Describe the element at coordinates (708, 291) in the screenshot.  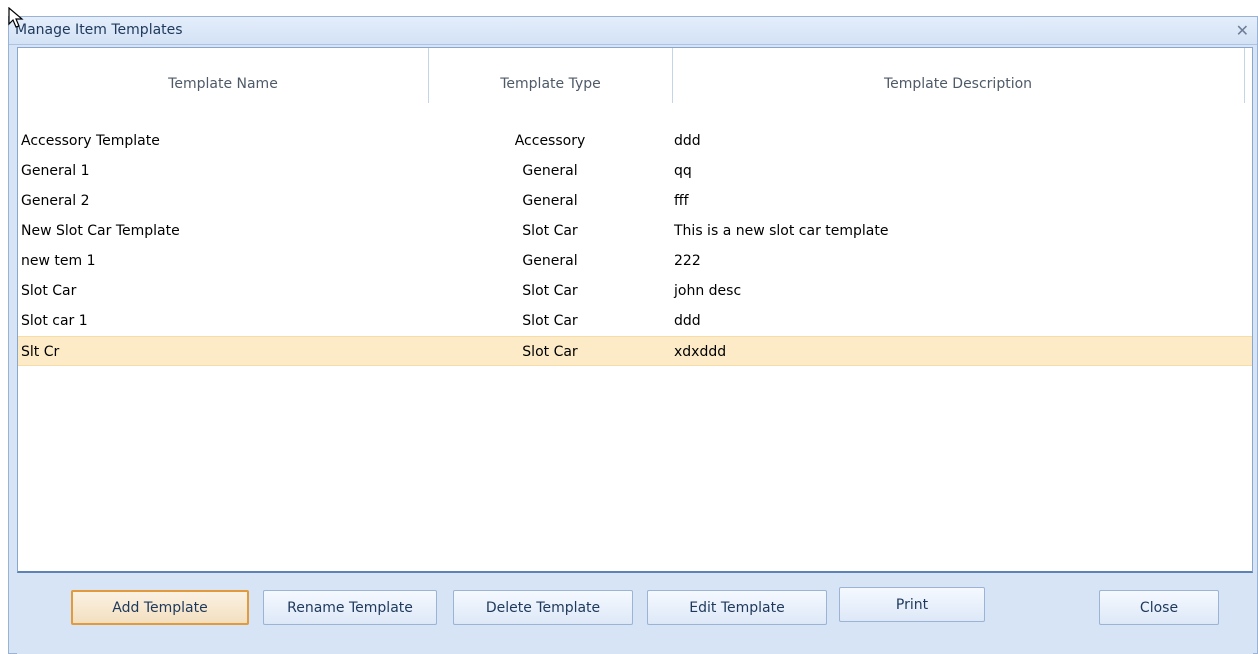
I see `template-description-cell: john desc` at that location.